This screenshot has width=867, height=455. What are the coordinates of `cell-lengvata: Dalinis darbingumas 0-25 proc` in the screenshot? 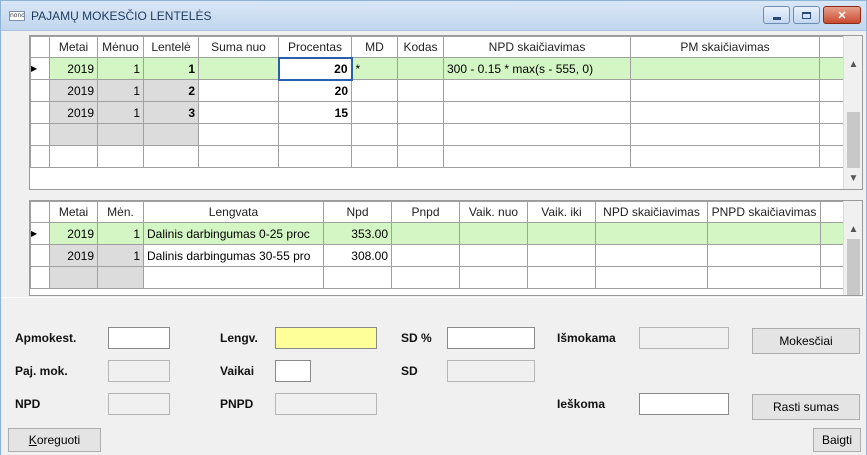 It's located at (233, 233).